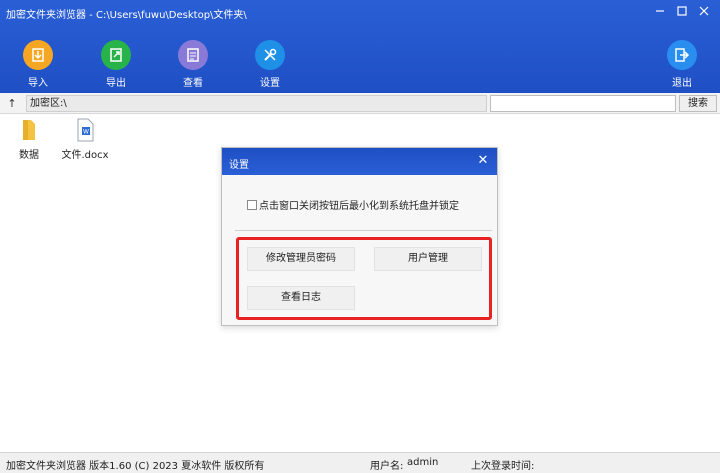 This screenshot has width=720, height=473. I want to click on search-button: 搜索, so click(698, 103).